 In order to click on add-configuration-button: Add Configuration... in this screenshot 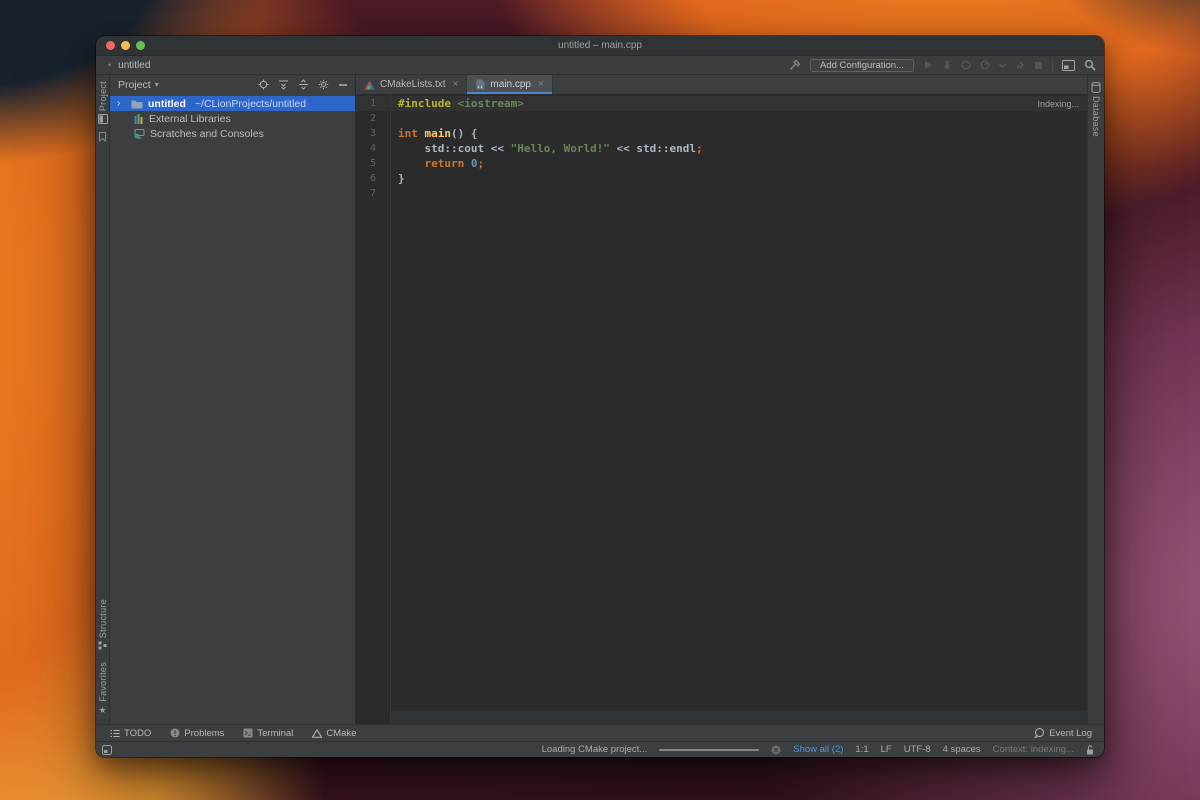, I will do `click(862, 65)`.